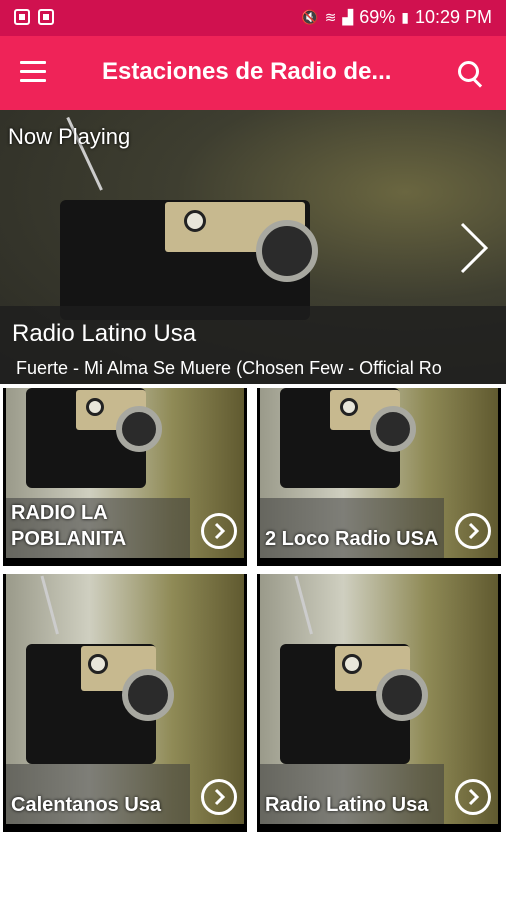 This screenshot has width=506, height=900. Describe the element at coordinates (125, 703) in the screenshot. I see `station-card: Calentanos Usa` at that location.